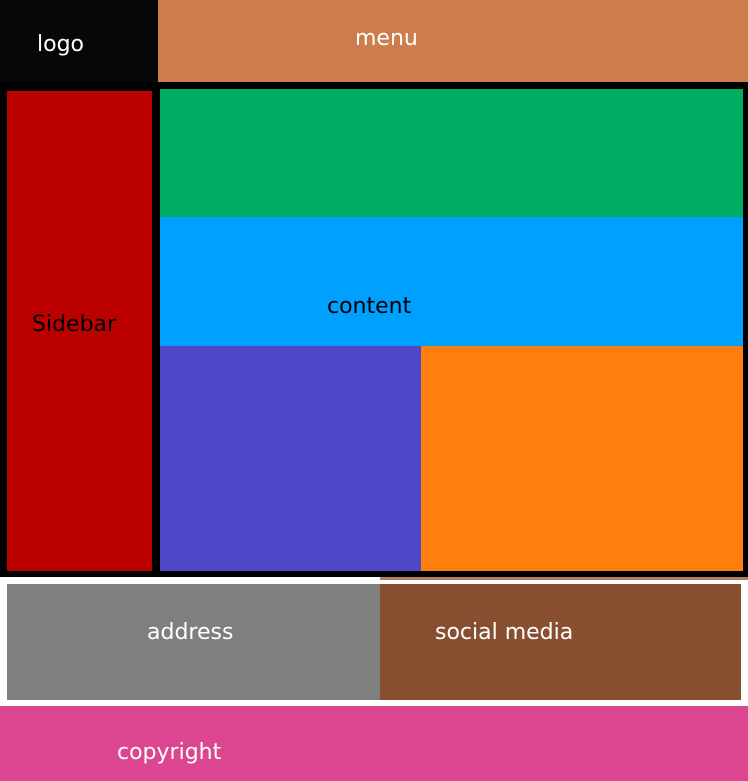 The width and height of the screenshot is (748, 781). I want to click on copyright-block, so click(374, 743).